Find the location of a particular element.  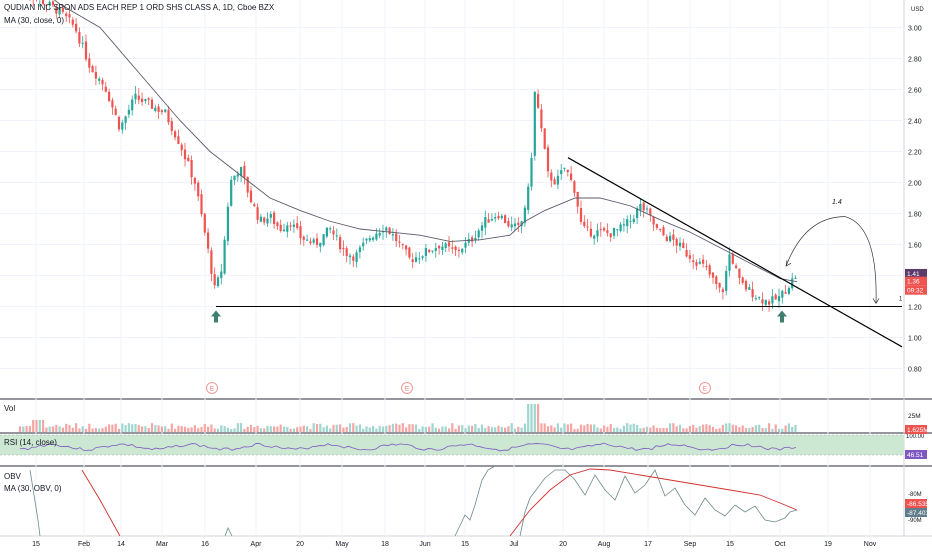

price-tick-label: 2.80 is located at coordinates (915, 60).